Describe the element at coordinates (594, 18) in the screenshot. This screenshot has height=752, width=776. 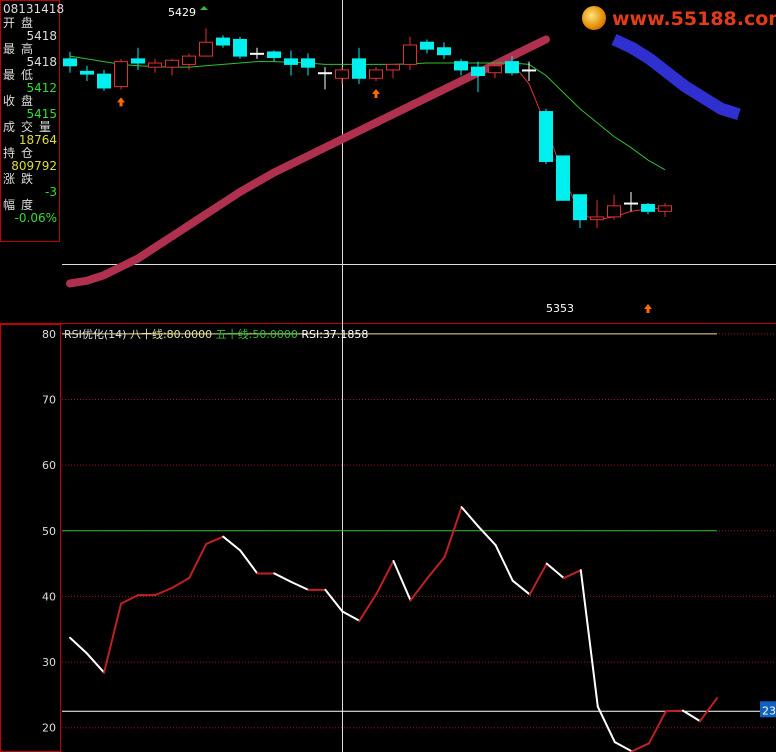
I see `globe-icon` at that location.